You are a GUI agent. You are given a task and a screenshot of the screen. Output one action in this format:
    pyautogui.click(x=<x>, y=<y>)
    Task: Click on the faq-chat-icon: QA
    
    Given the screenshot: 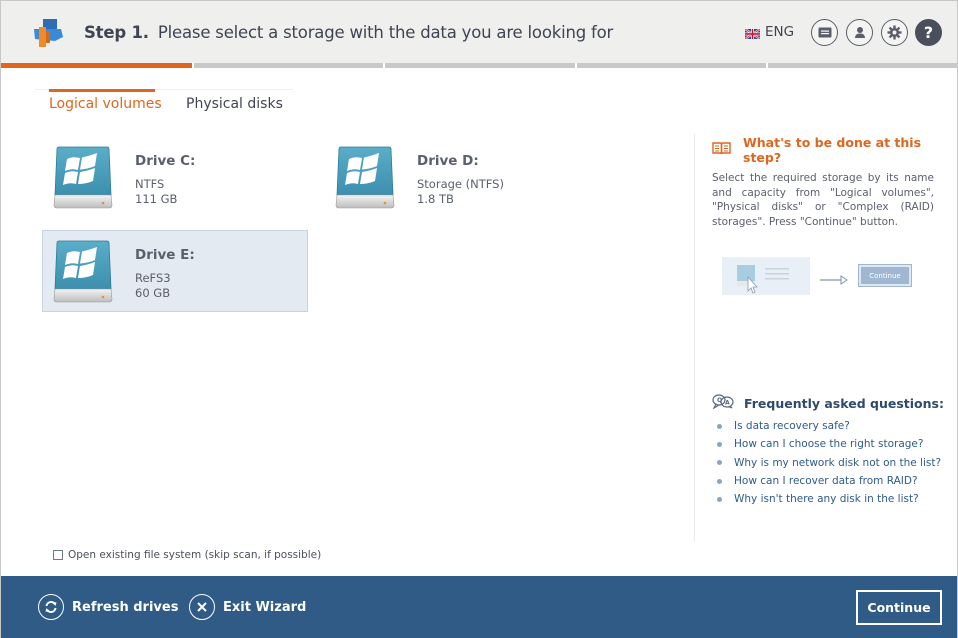 What is the action you would take?
    pyautogui.click(x=723, y=403)
    